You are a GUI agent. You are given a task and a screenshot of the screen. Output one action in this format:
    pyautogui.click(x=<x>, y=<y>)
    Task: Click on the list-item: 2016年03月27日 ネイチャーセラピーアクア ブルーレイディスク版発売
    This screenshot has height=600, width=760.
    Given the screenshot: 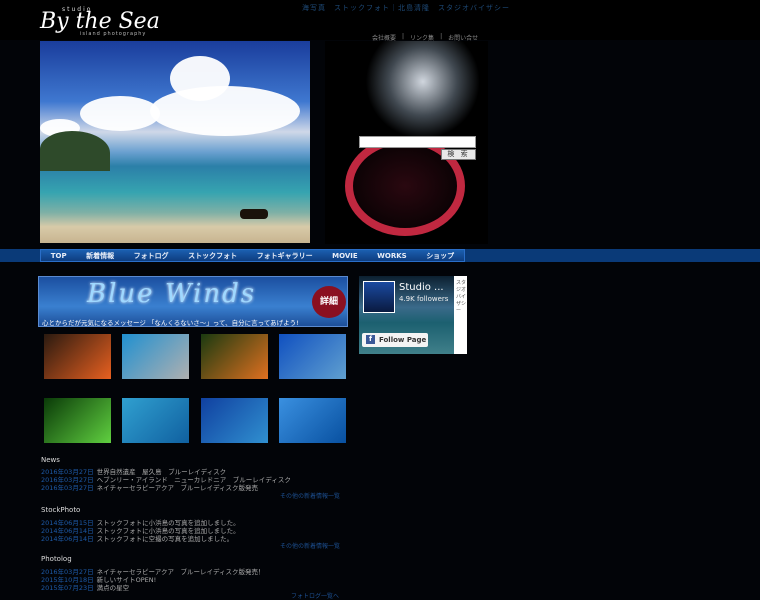 What is the action you would take?
    pyautogui.click(x=166, y=488)
    